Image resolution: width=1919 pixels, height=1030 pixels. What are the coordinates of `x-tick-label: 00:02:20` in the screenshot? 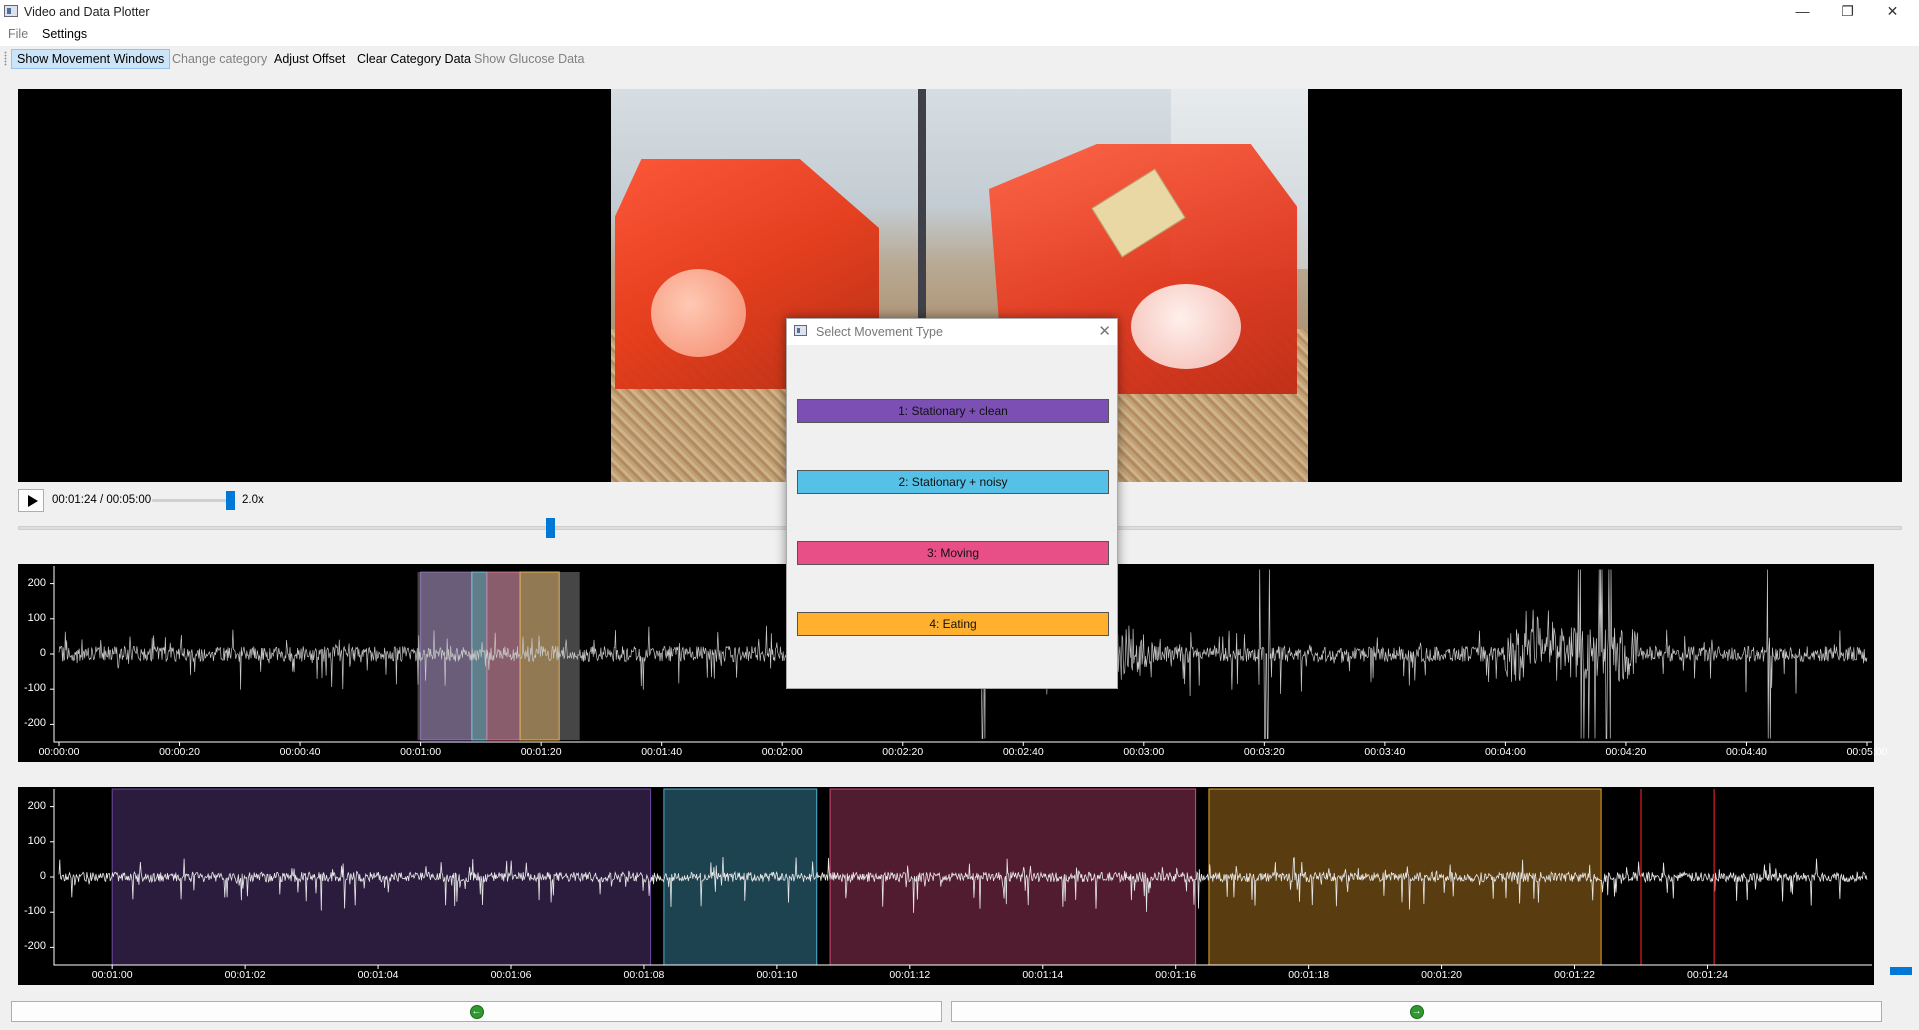 It's located at (903, 752).